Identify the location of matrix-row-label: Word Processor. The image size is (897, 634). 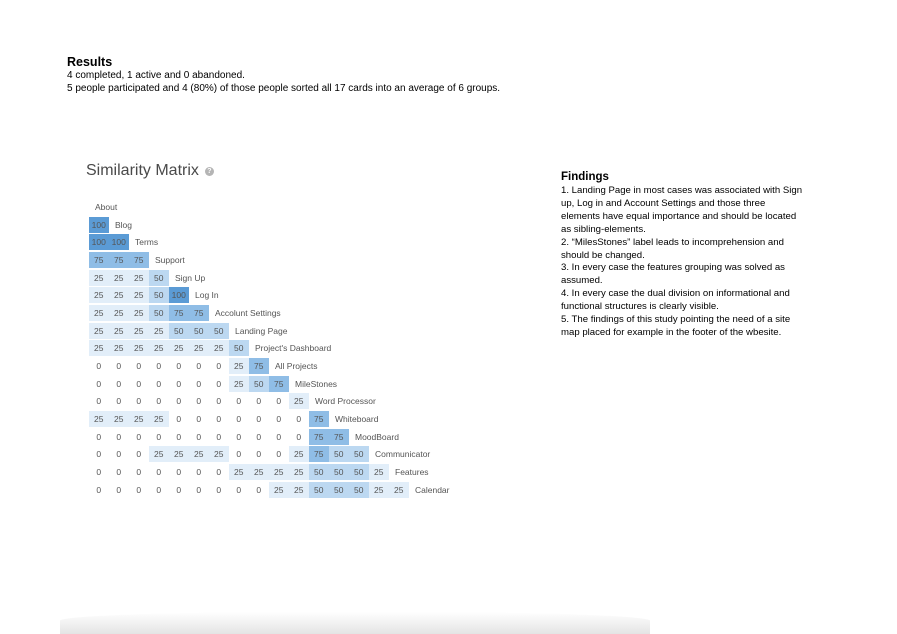
(345, 401).